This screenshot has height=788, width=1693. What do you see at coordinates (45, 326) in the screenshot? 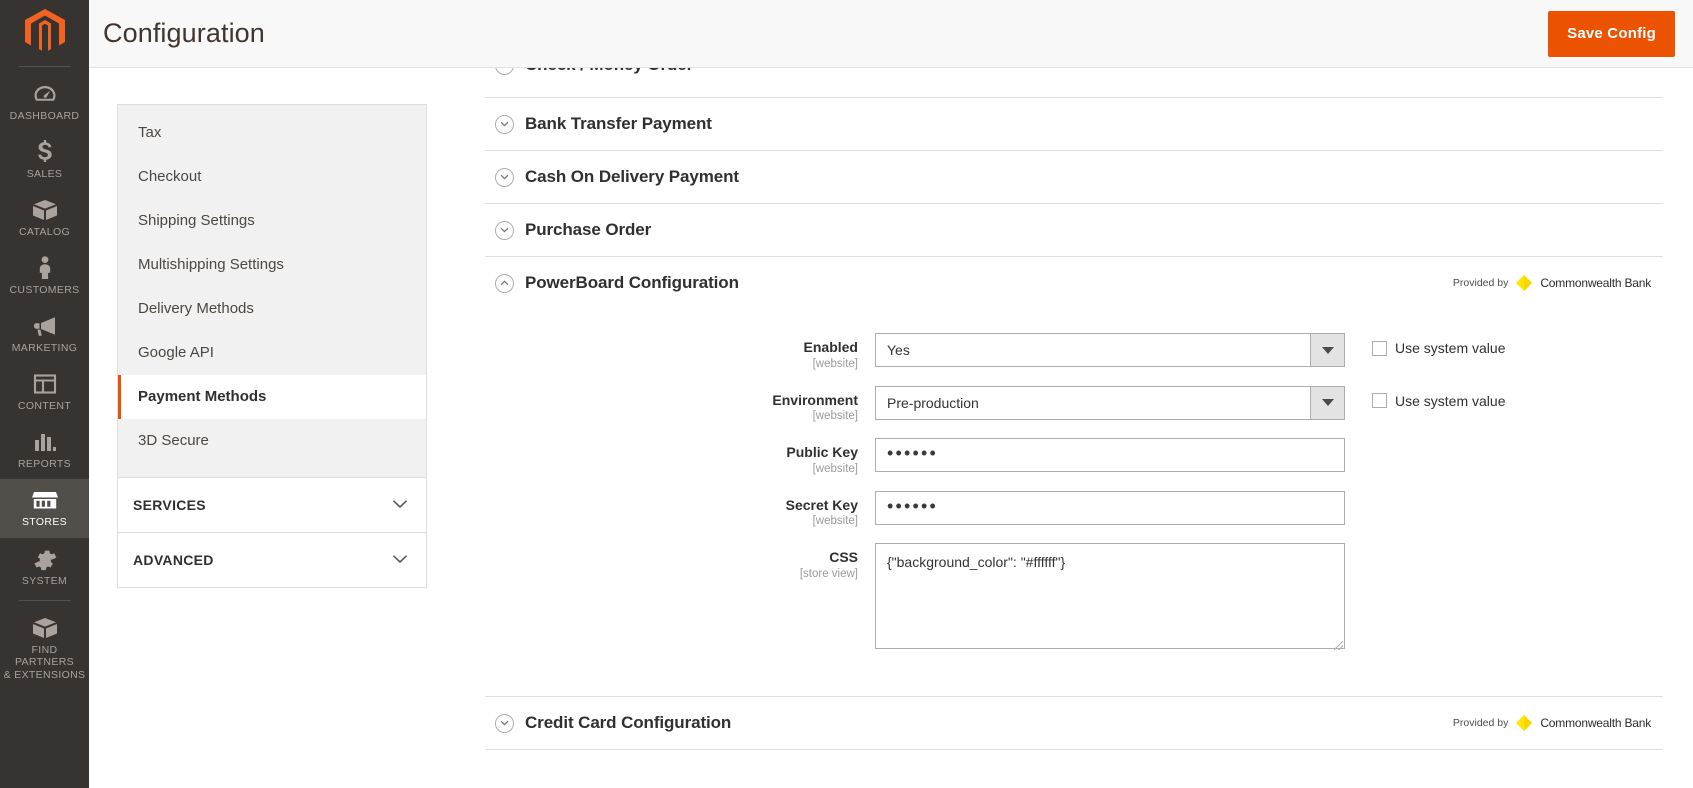
I see `megaphone-icon` at bounding box center [45, 326].